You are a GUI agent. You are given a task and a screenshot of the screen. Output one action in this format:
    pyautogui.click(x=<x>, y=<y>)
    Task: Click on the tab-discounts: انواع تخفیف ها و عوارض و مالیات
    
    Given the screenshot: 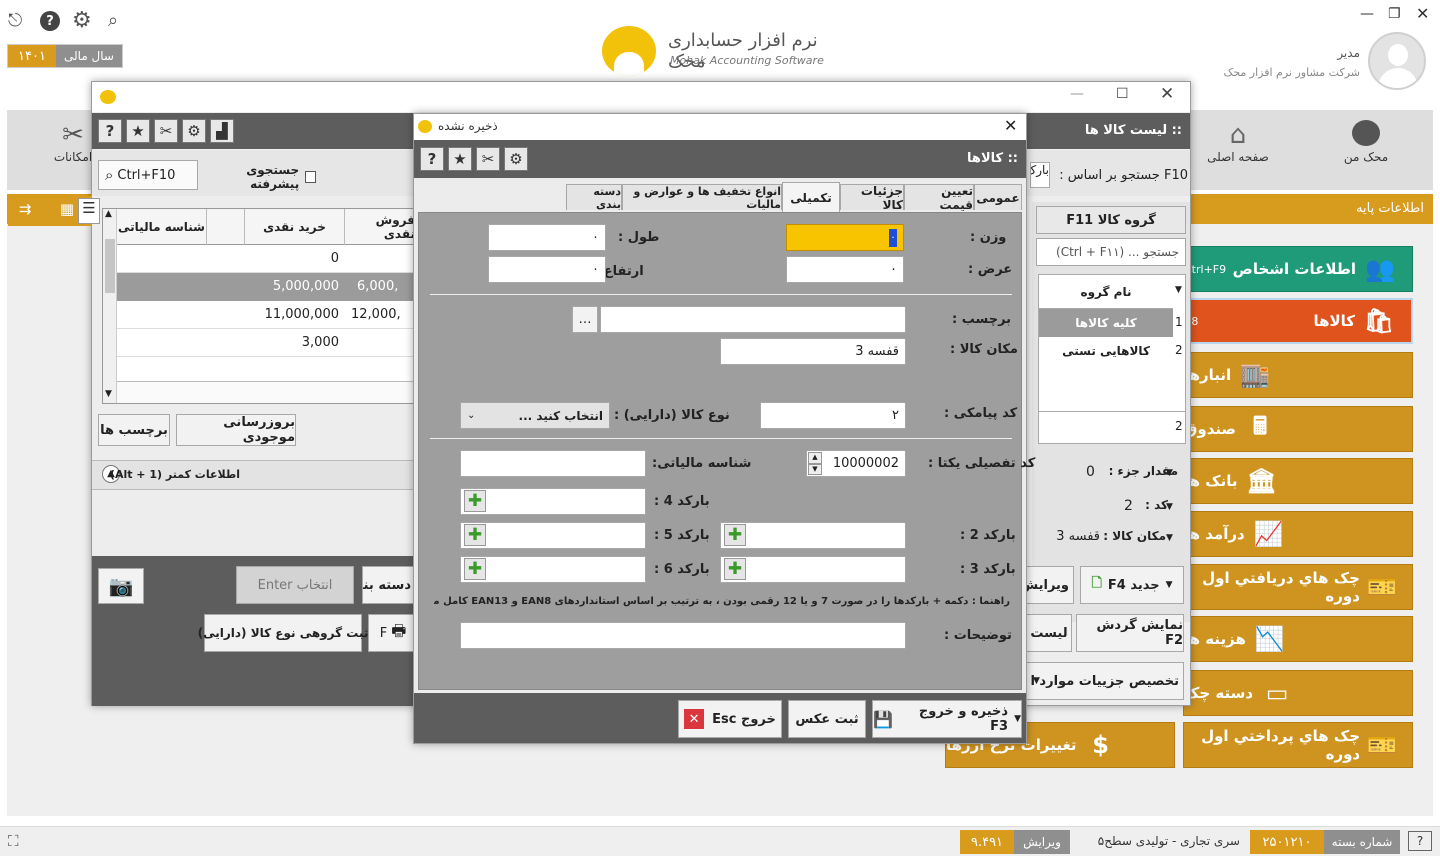 What is the action you would take?
    pyautogui.click(x=702, y=197)
    